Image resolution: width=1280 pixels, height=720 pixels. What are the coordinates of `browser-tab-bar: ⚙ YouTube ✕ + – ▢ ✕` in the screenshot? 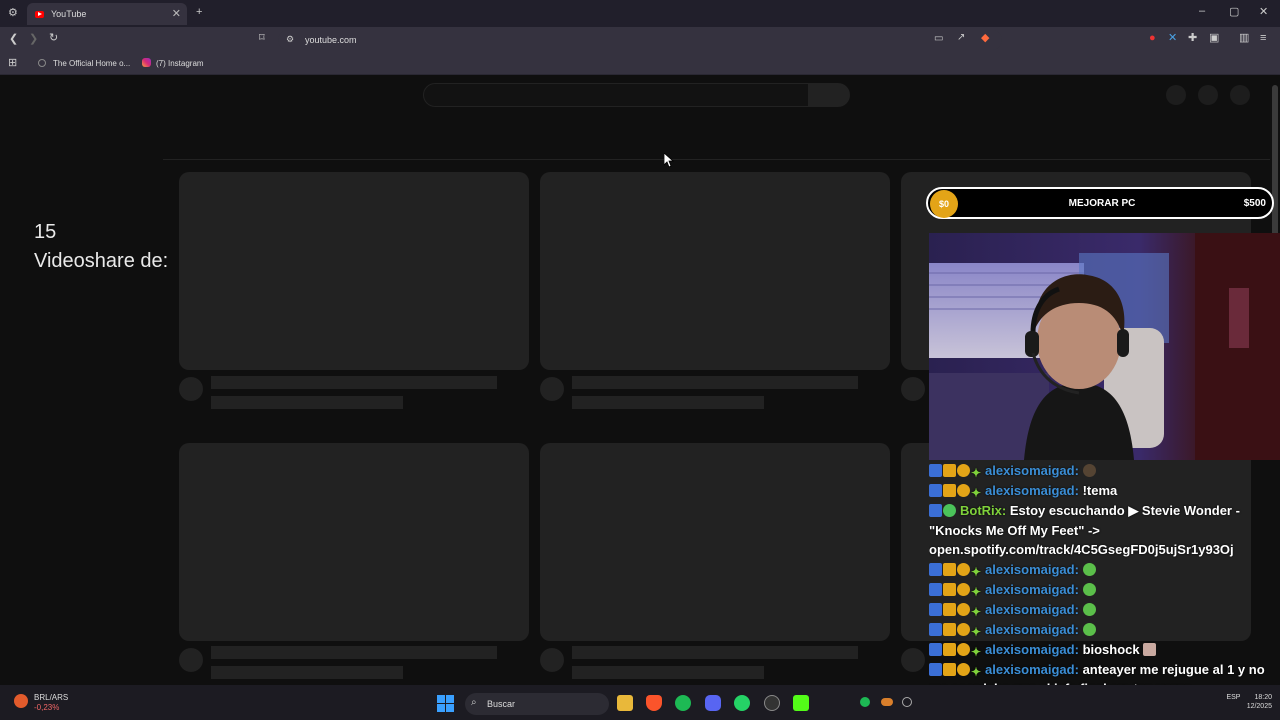 It's located at (640, 13).